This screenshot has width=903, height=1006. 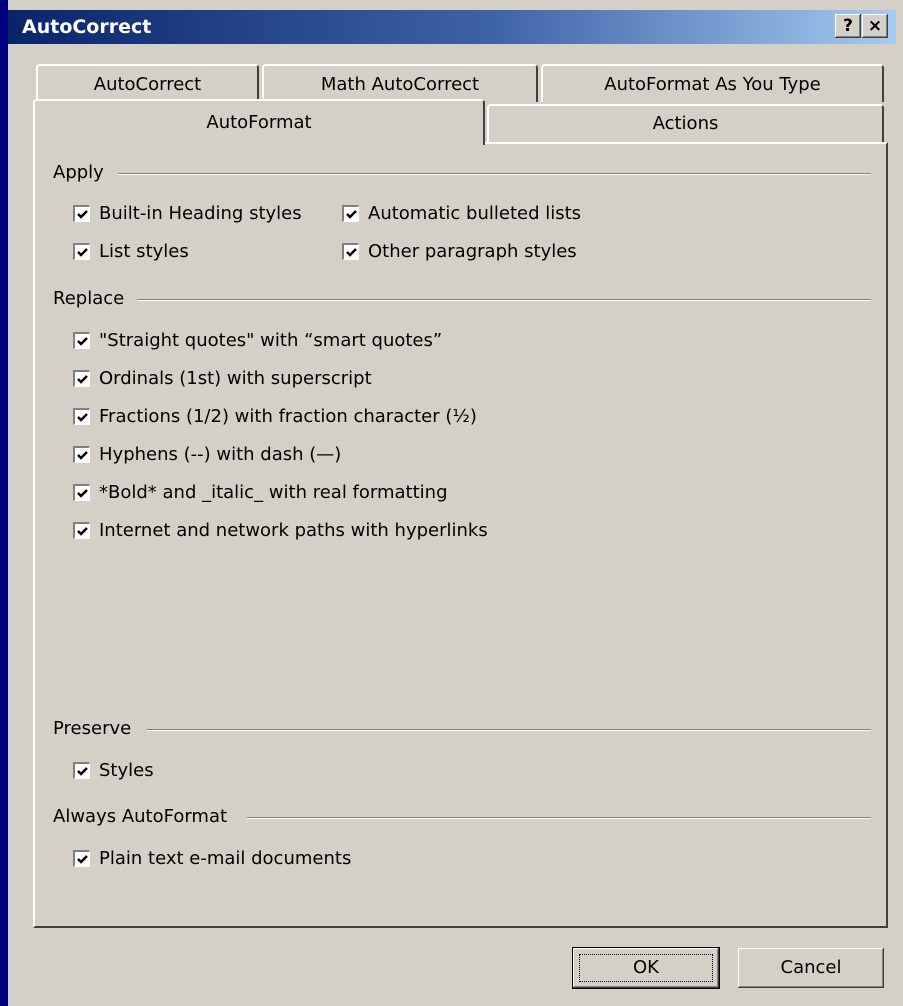 I want to click on checkbox-ordinals: Ordinals (1st) with superscript, so click(x=222, y=378).